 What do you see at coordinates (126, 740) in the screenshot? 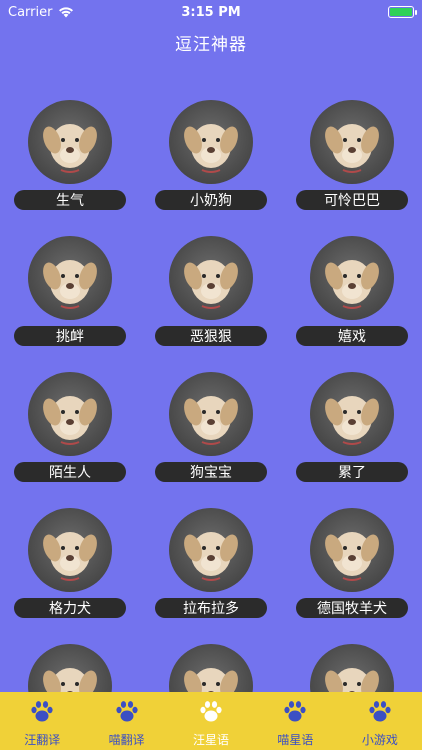
I see `tab-label: 喵翻译` at bounding box center [126, 740].